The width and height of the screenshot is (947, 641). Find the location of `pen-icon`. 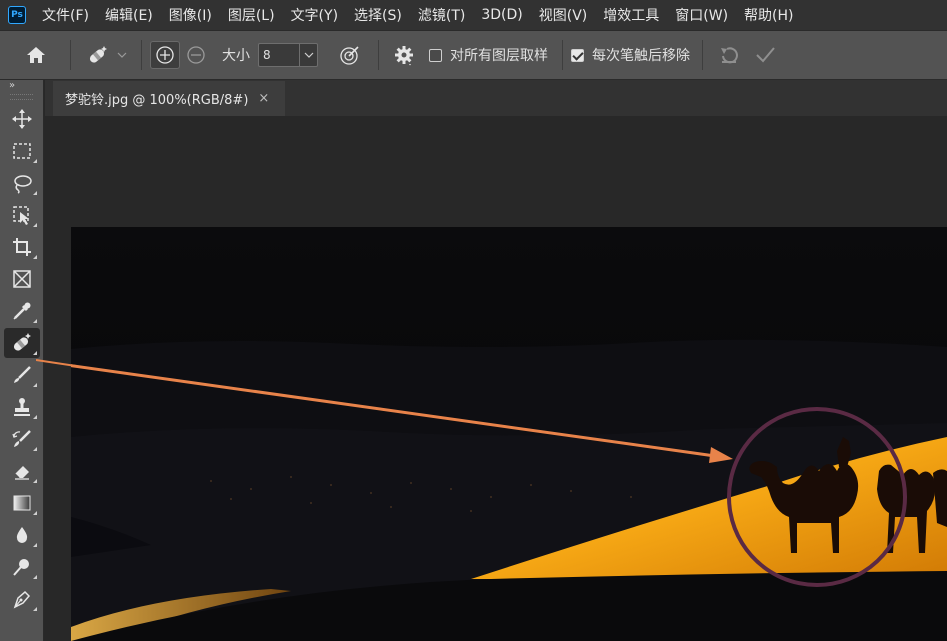

pen-icon is located at coordinates (22, 599).